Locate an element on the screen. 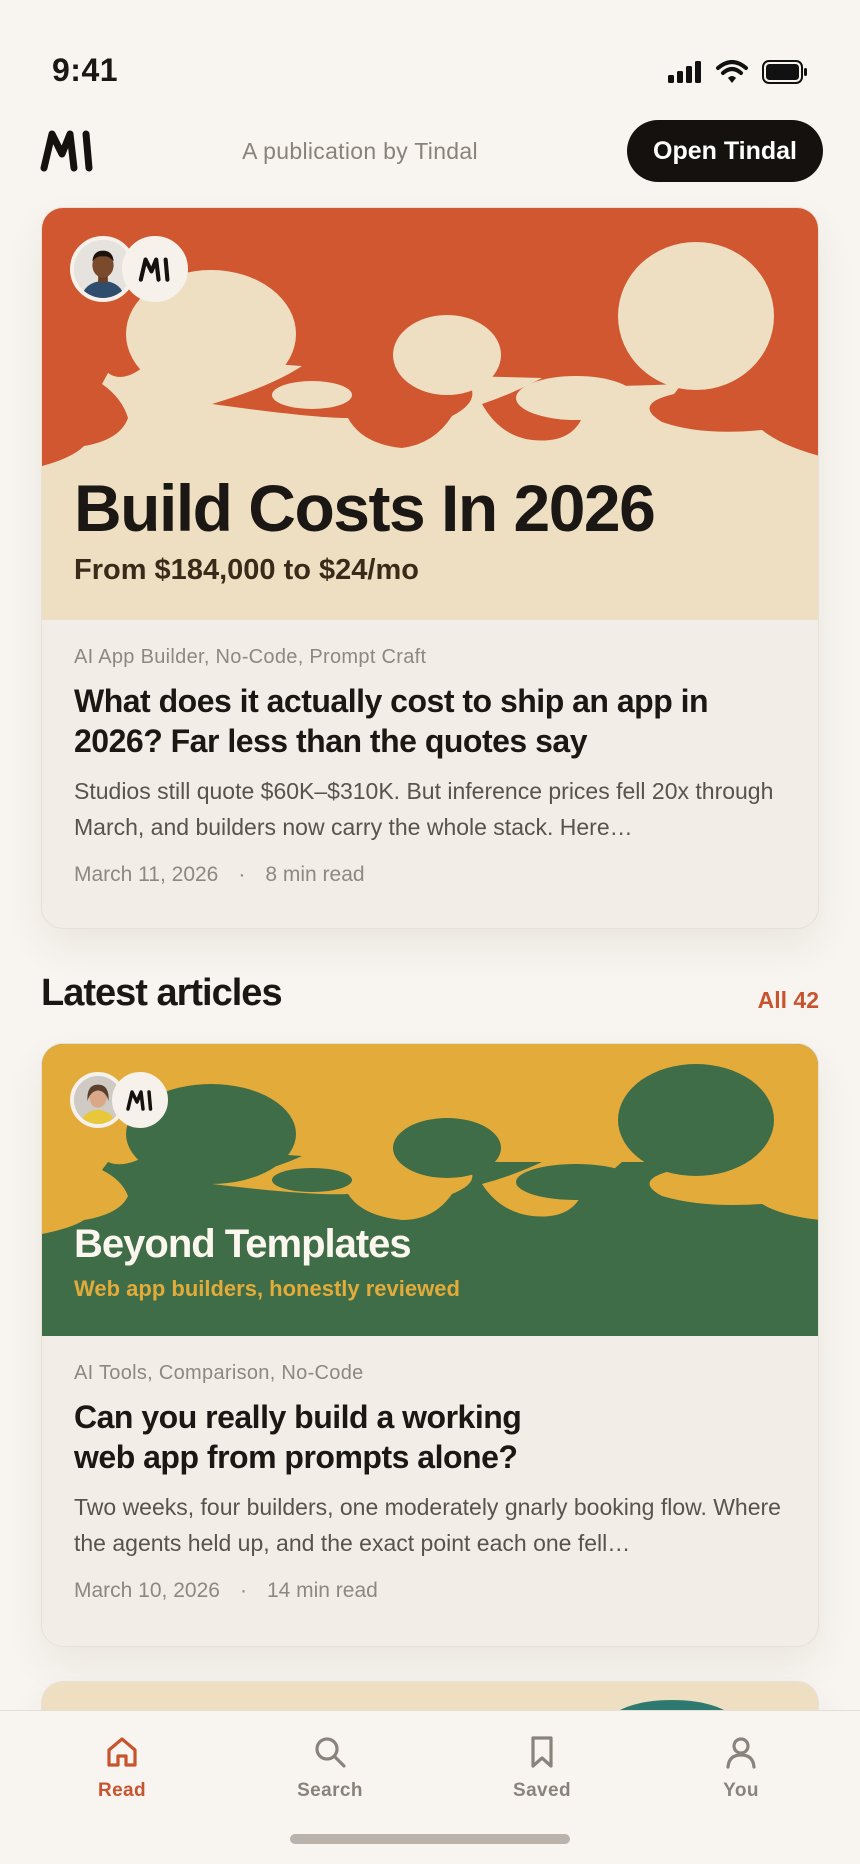 This screenshot has width=860, height=1864. featured-avatars is located at coordinates (129, 269).